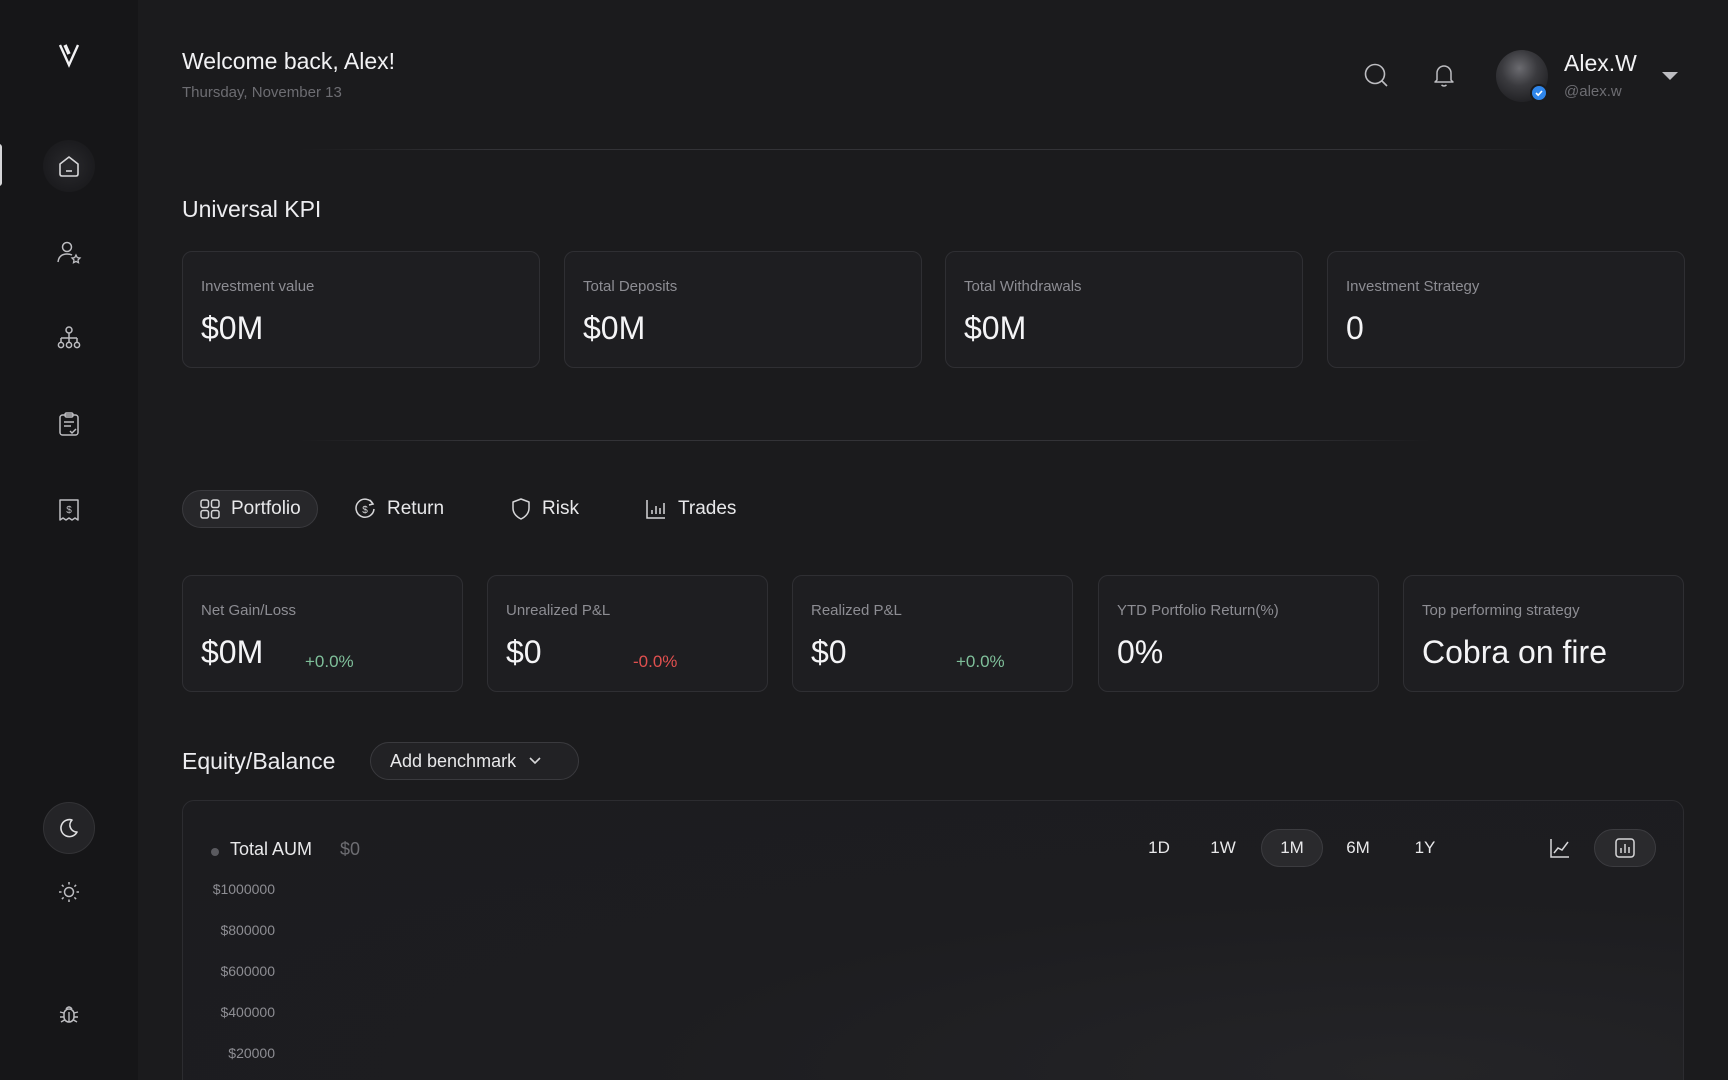  I want to click on checkmark-icon, so click(1539, 93).